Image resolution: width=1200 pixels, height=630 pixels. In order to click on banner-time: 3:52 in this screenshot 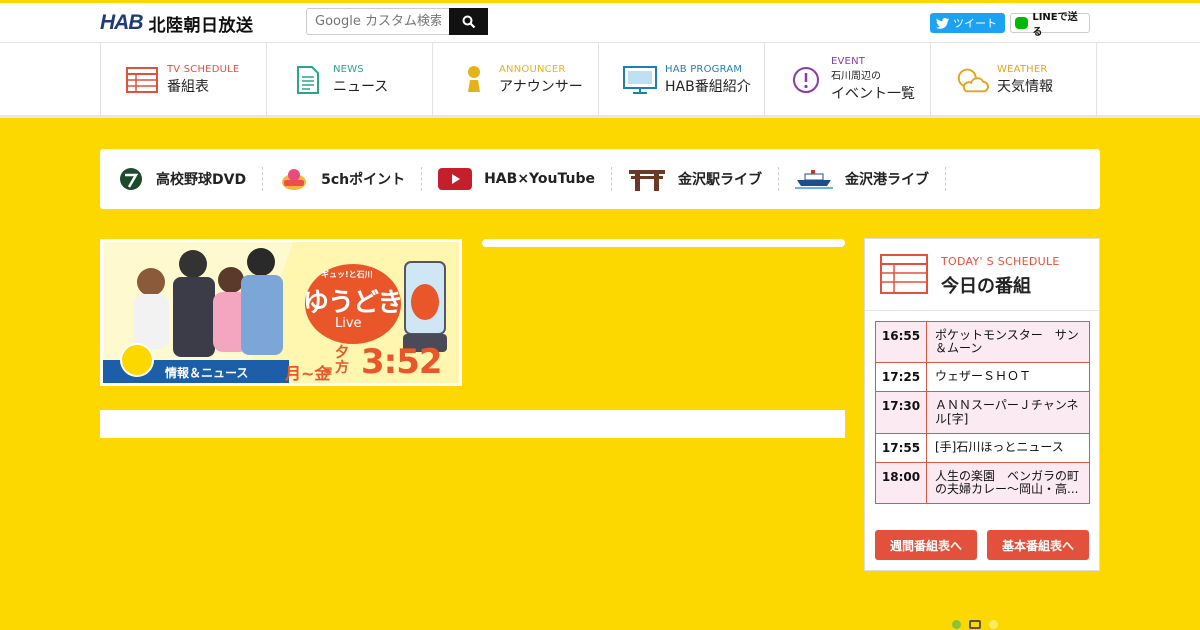, I will do `click(402, 362)`.